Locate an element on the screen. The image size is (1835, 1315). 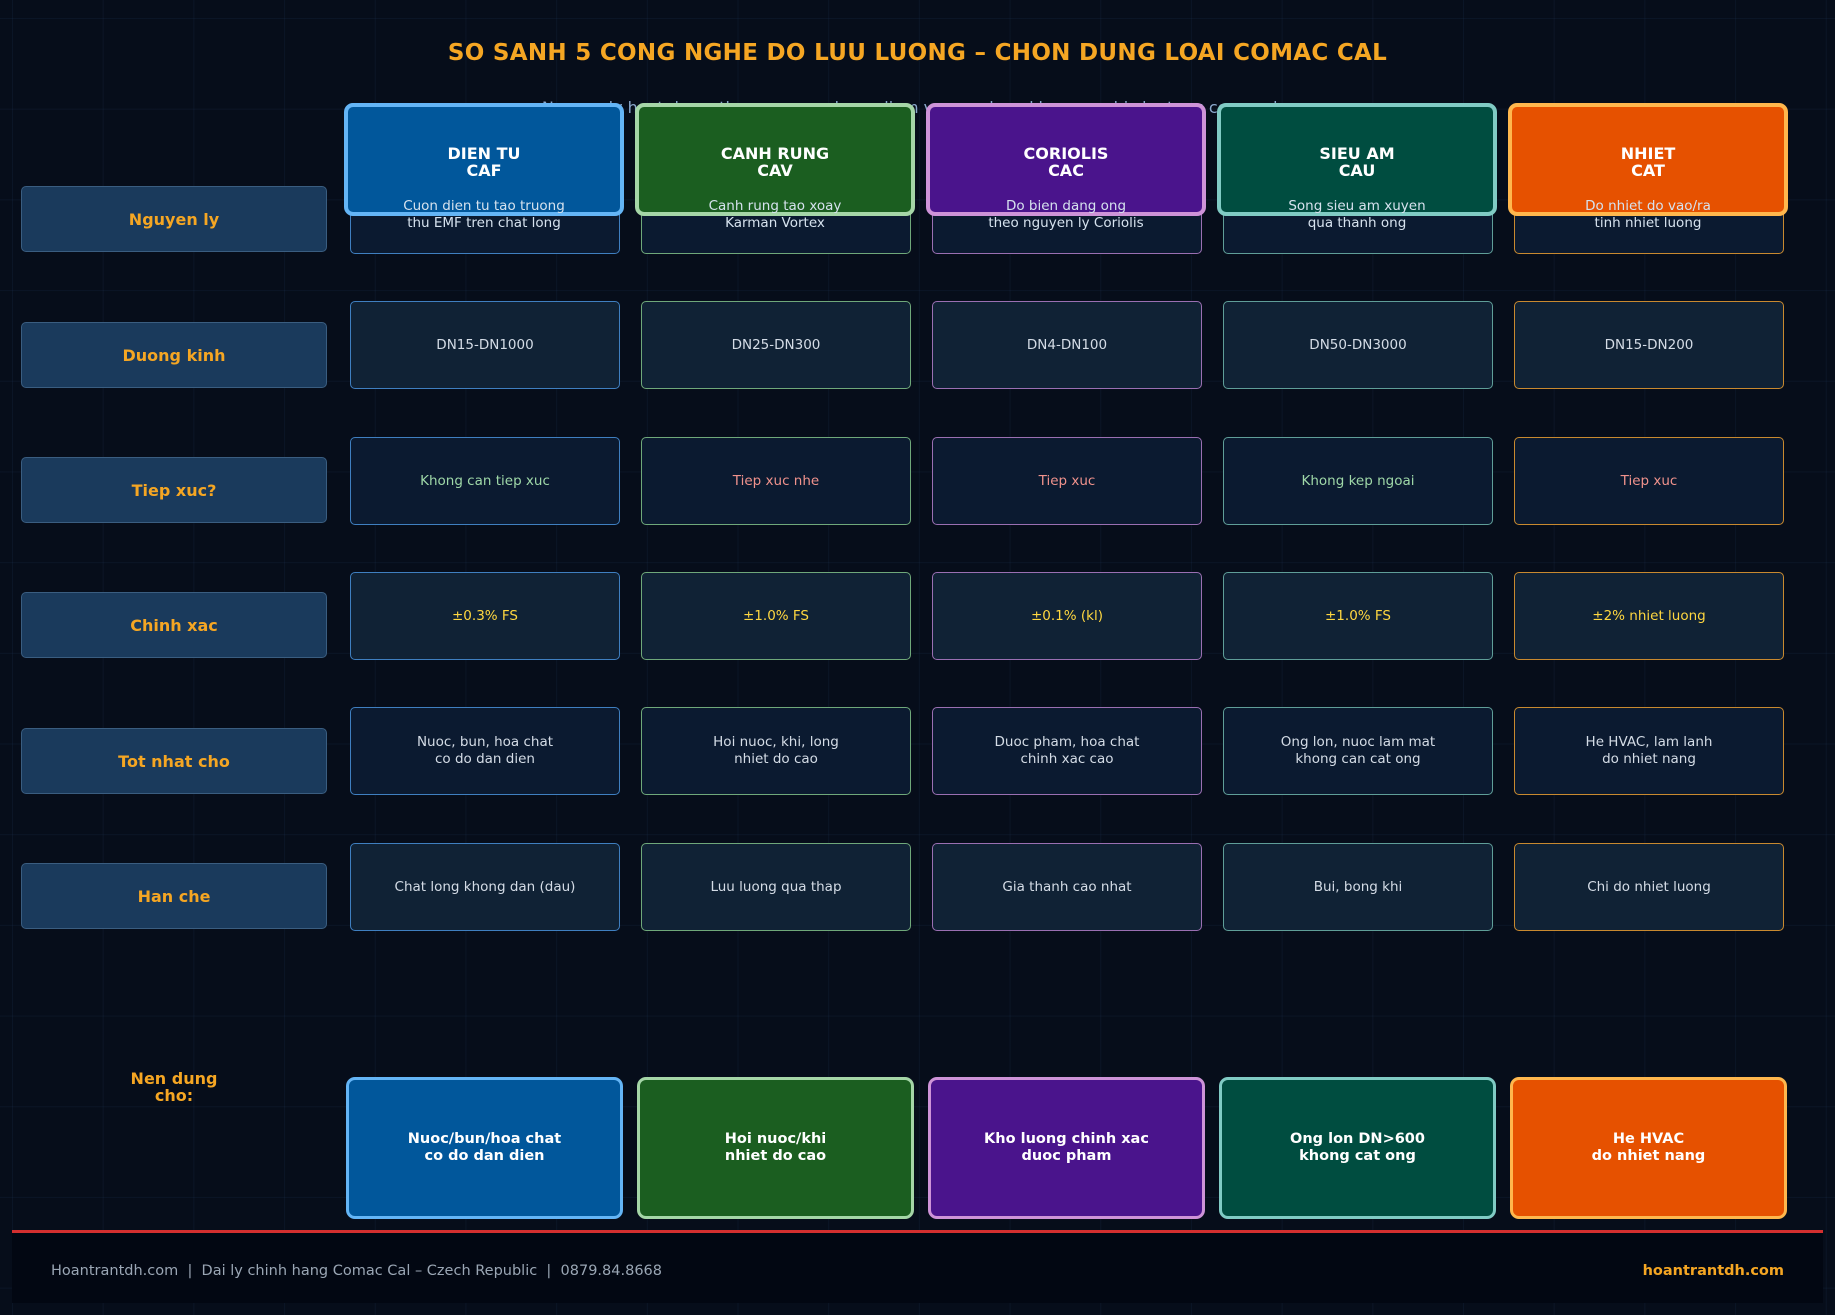
cell-chinh-xac-cac: ±0.1% (kl) is located at coordinates (1067, 616).